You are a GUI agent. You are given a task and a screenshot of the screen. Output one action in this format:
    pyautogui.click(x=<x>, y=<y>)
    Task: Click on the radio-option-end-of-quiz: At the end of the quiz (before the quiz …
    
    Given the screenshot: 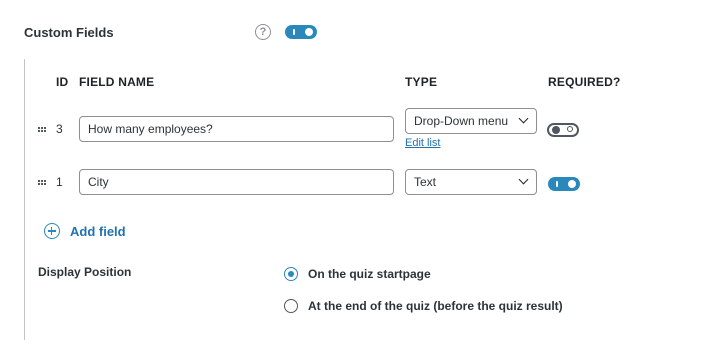 What is the action you would take?
    pyautogui.click(x=423, y=306)
    